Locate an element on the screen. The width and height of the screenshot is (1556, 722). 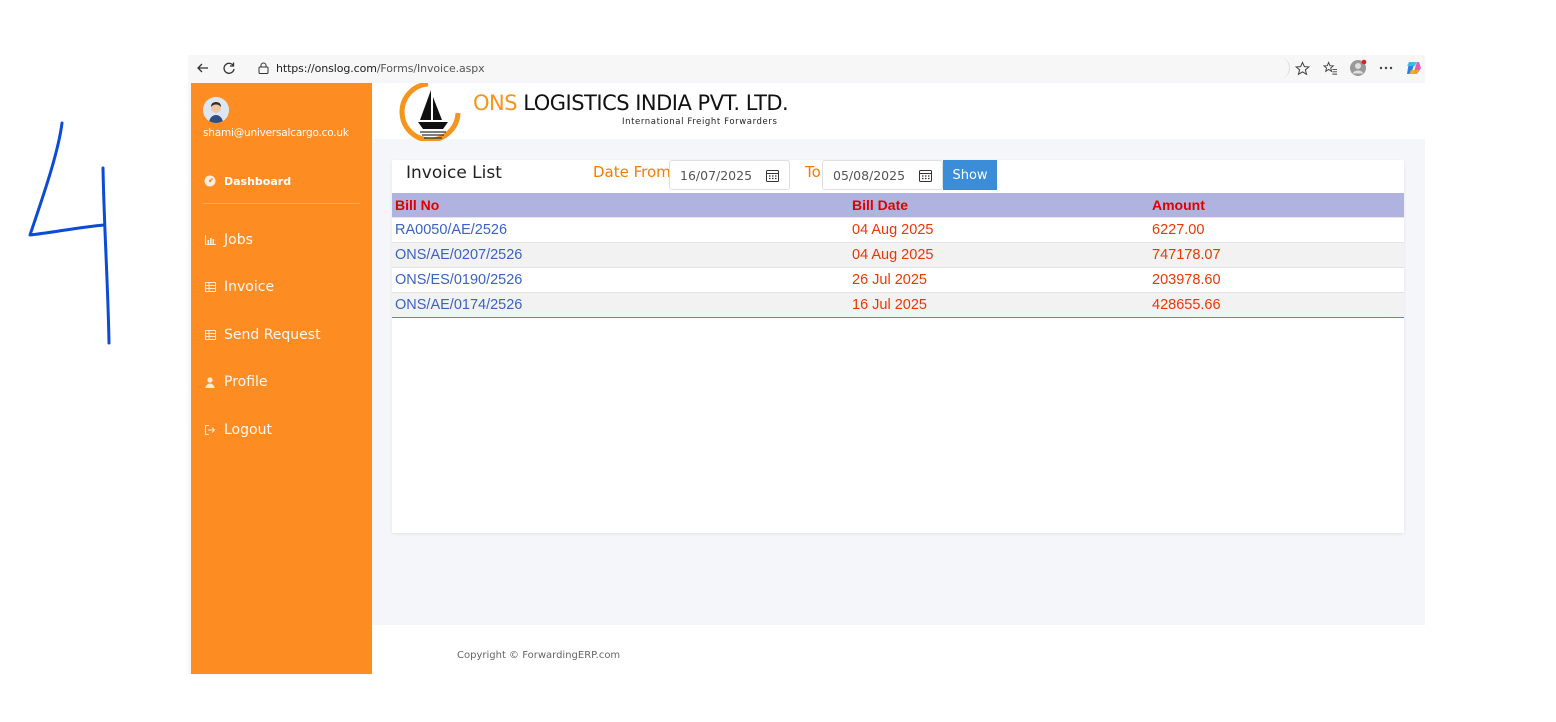
company-tagline: International Freight Forwarders is located at coordinates (700, 122).